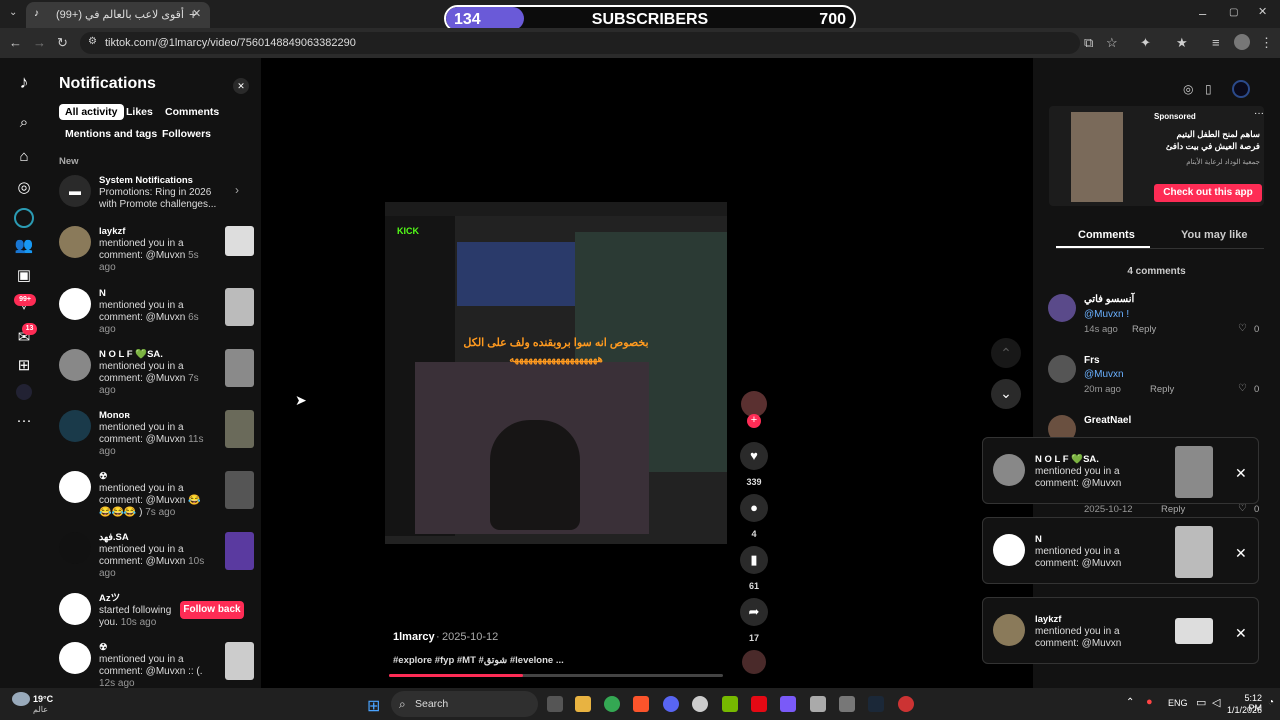 The image size is (1280, 720). What do you see at coordinates (1214, 235) in the screenshot?
I see `tab-you-may-like: You may like` at bounding box center [1214, 235].